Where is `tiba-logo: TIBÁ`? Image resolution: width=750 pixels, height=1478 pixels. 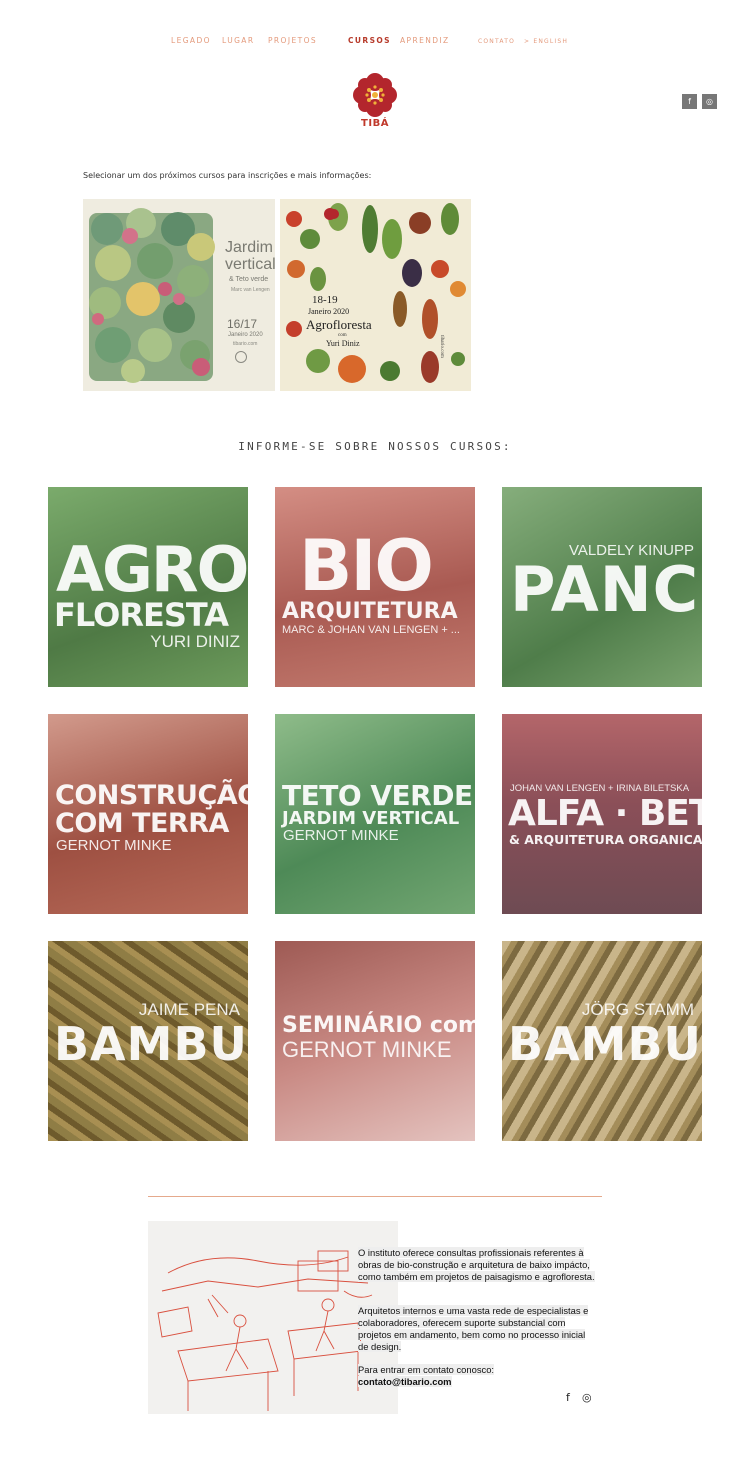 tiba-logo: TIBÁ is located at coordinates (375, 102).